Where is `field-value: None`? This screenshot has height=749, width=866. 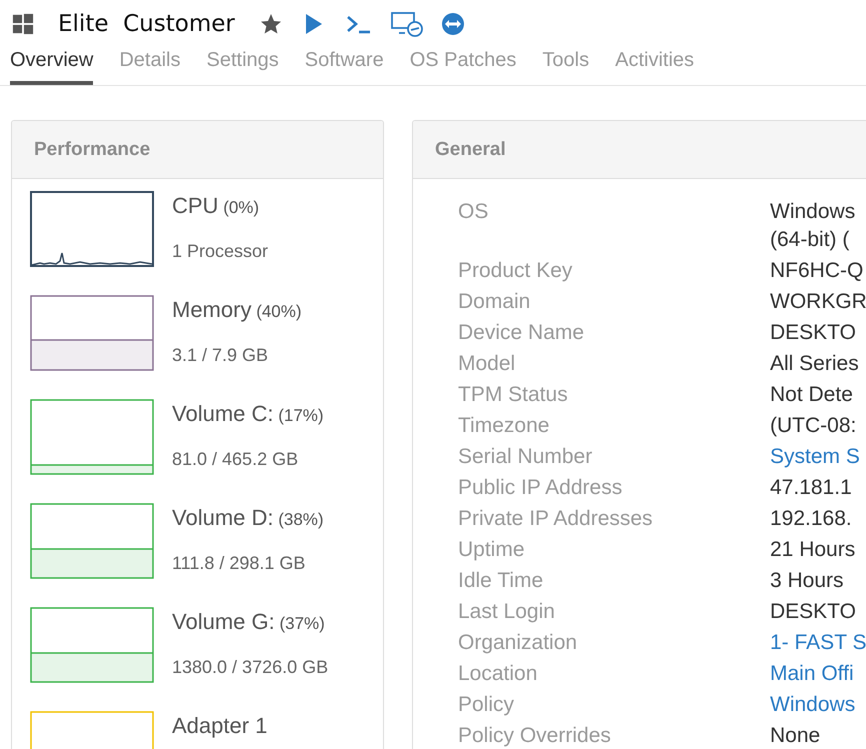
field-value: None is located at coordinates (796, 736).